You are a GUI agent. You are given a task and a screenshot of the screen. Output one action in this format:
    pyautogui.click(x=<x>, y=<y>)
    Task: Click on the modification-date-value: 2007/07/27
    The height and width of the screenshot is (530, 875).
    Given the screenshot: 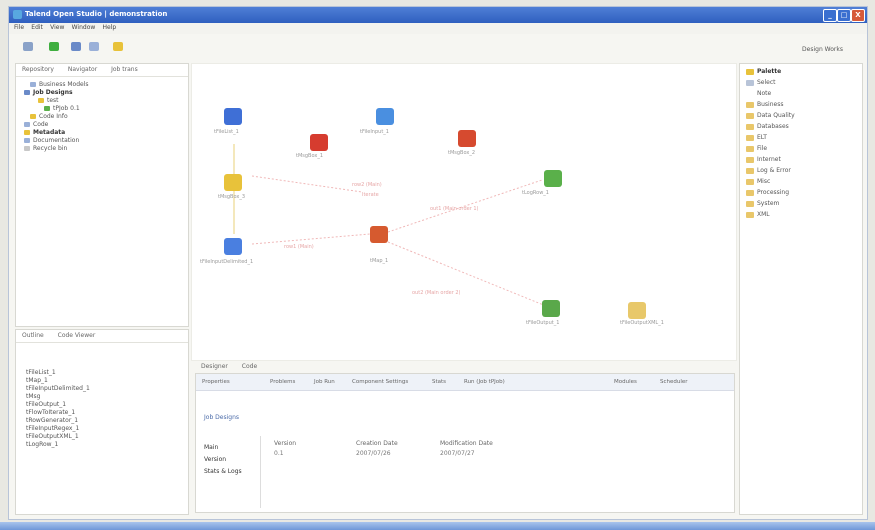 What is the action you would take?
    pyautogui.click(x=457, y=453)
    